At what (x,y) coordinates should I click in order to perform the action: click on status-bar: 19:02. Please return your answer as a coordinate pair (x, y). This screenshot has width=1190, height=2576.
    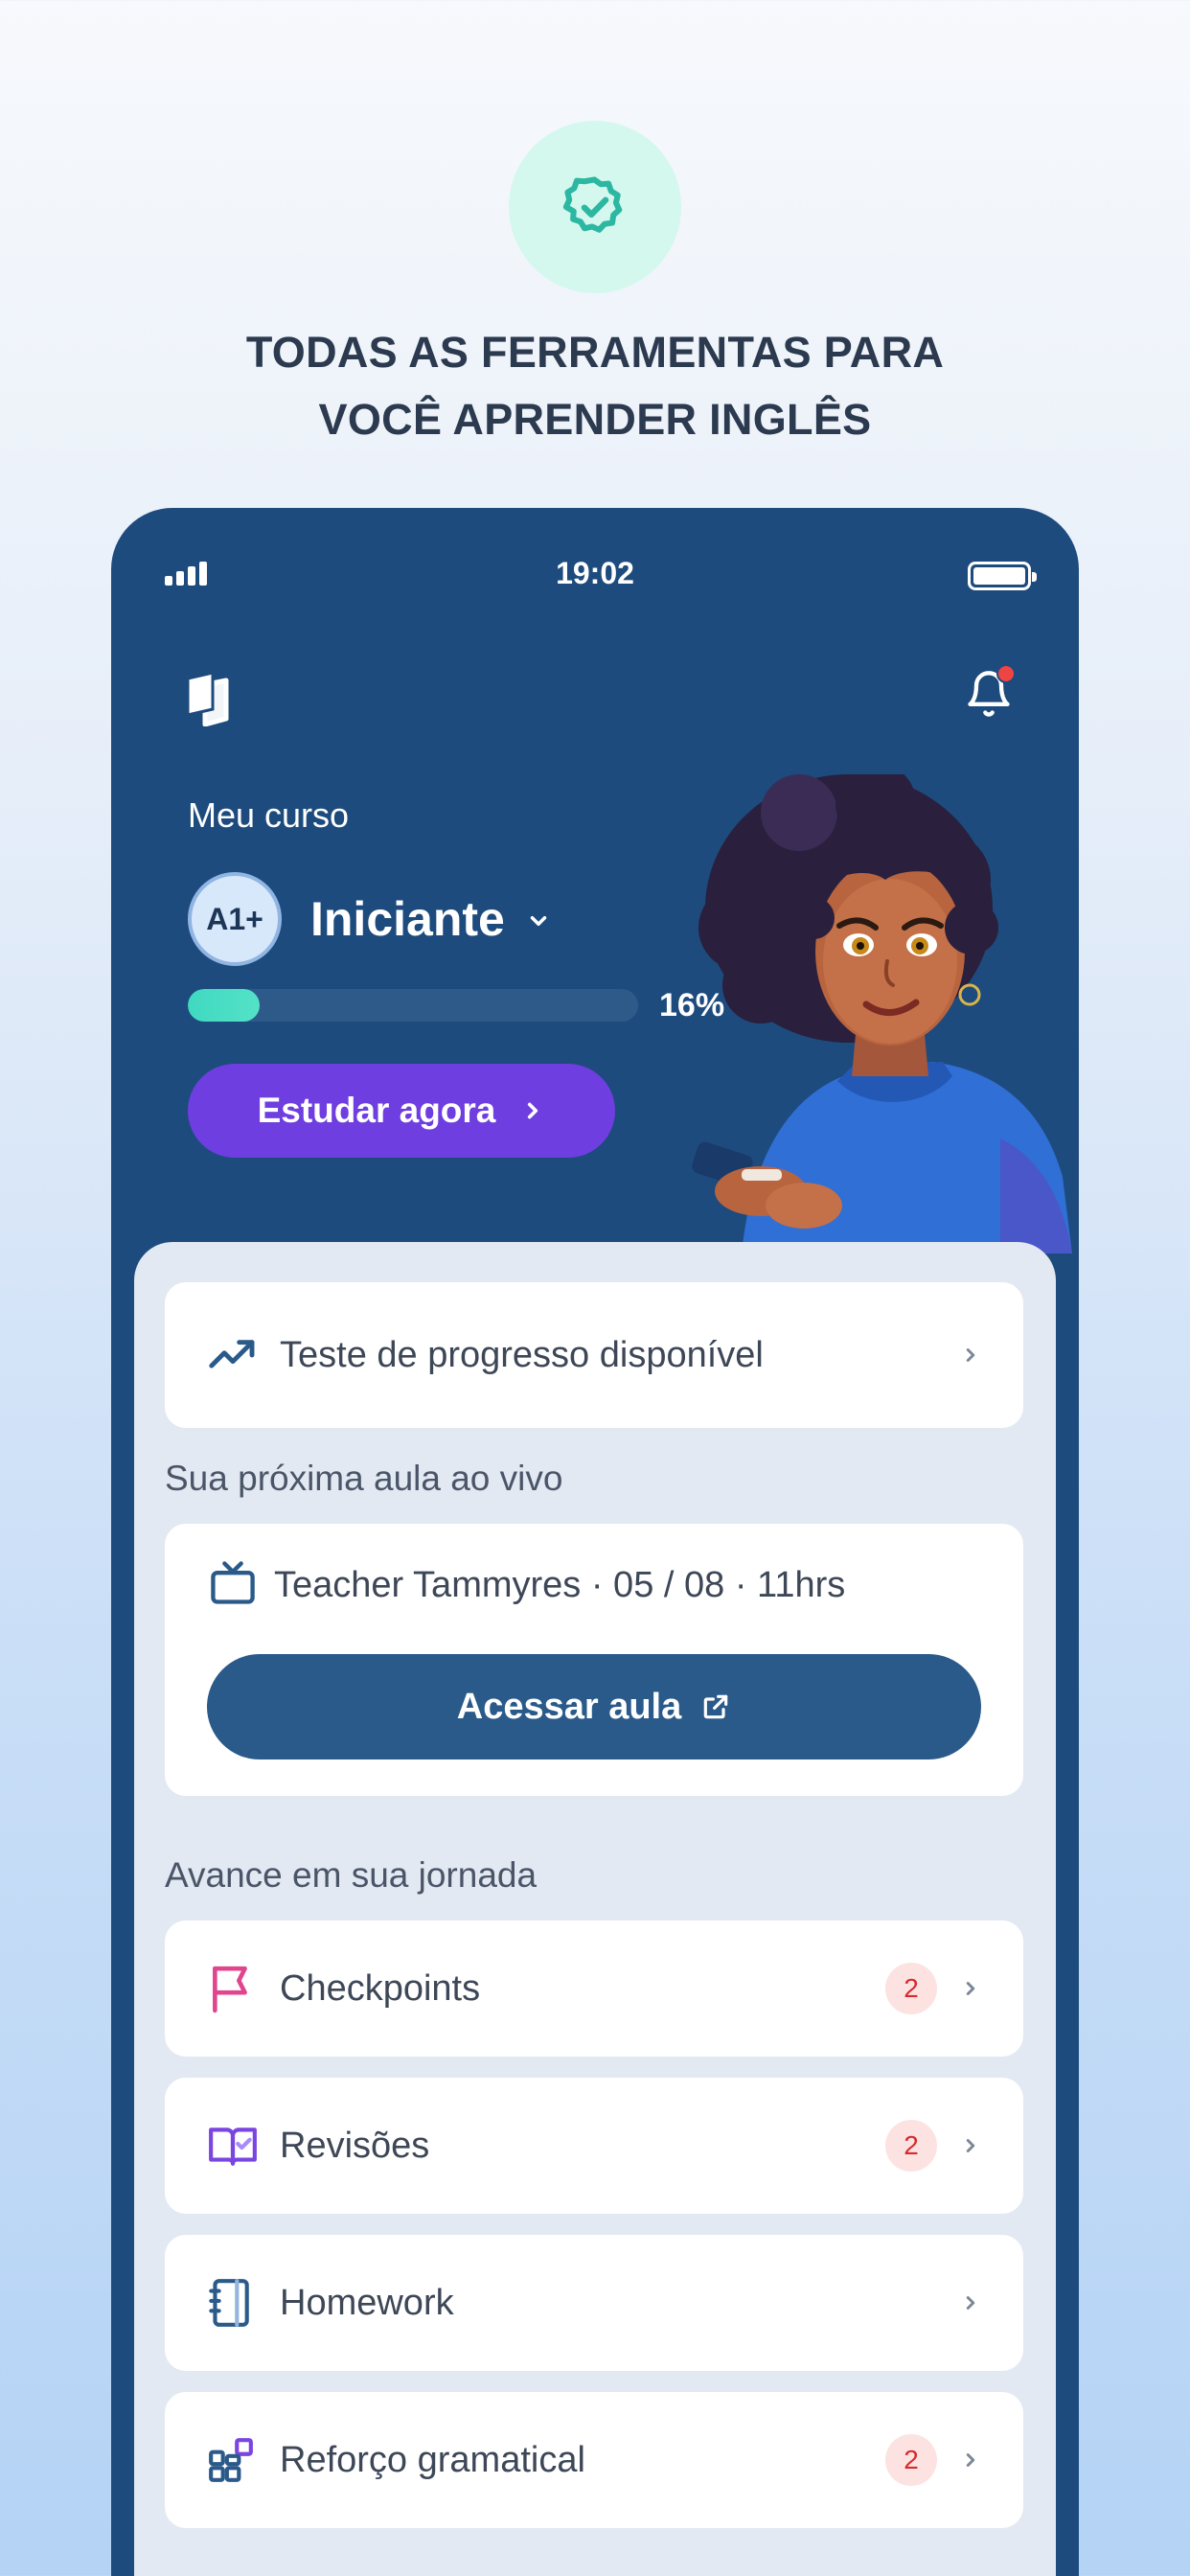
    Looking at the image, I should click on (595, 575).